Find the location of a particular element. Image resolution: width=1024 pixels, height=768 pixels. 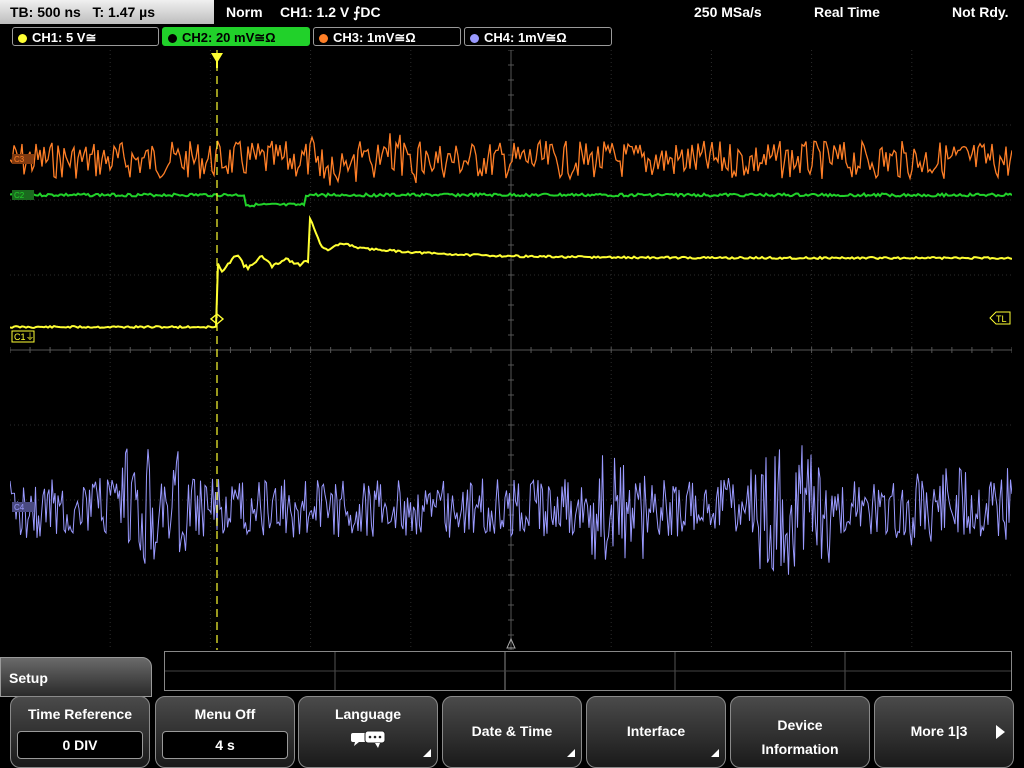

channel-4-label: CH4: 1mV≅Ω is located at coordinates (525, 37).